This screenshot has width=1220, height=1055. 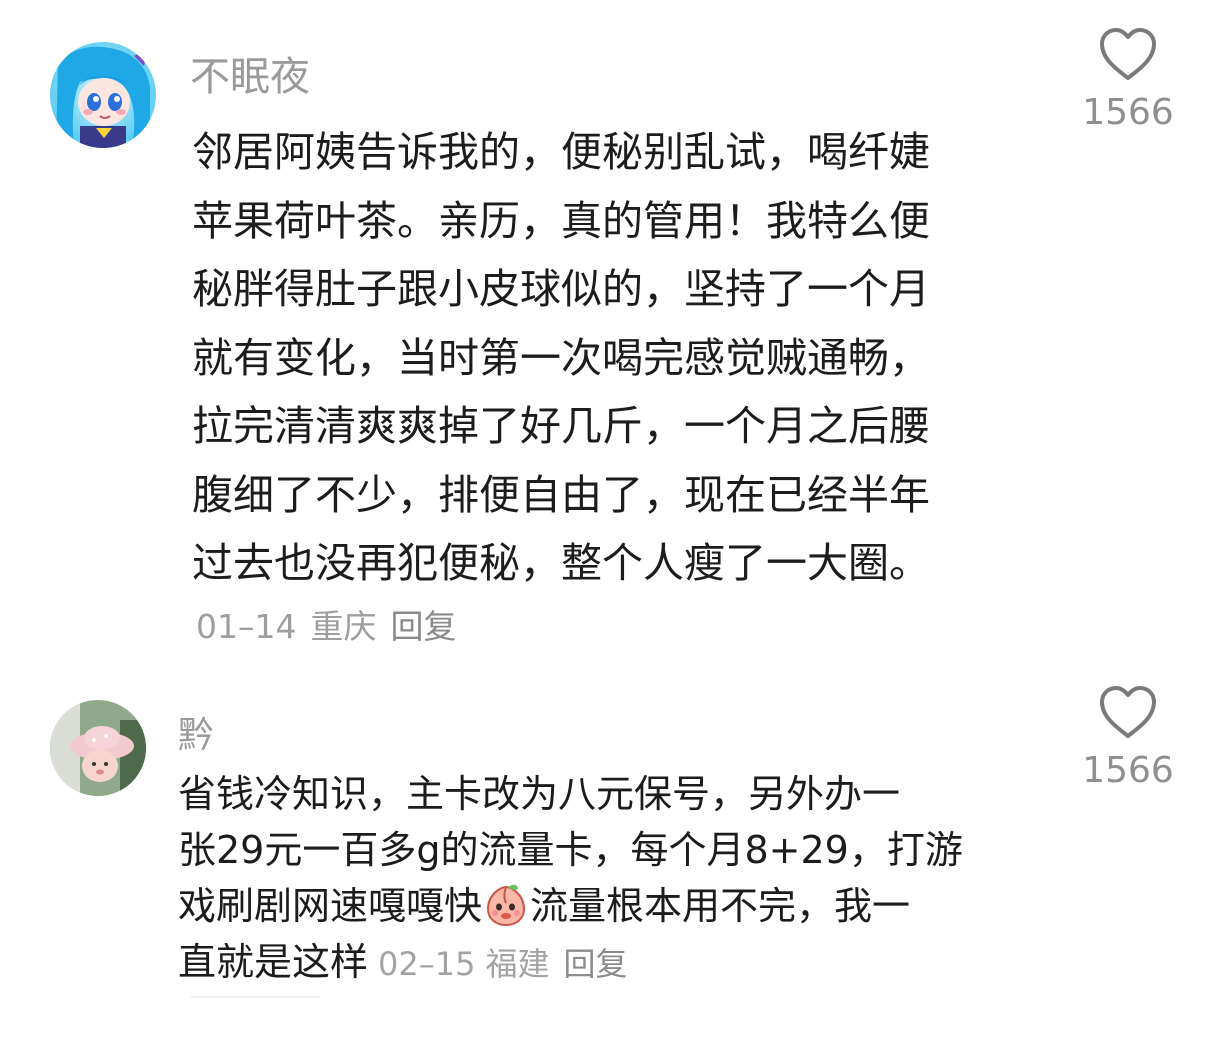 What do you see at coordinates (539, 794) in the screenshot?
I see `comment-line: 省钱冷知识，主卡改为八元保号，另外办一` at bounding box center [539, 794].